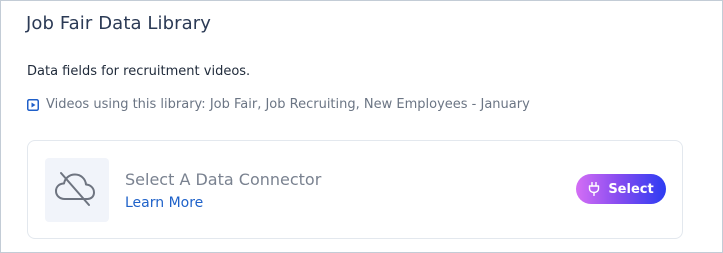  Describe the element at coordinates (119, 23) in the screenshot. I see `library-title: Job Fair Data Library` at that location.